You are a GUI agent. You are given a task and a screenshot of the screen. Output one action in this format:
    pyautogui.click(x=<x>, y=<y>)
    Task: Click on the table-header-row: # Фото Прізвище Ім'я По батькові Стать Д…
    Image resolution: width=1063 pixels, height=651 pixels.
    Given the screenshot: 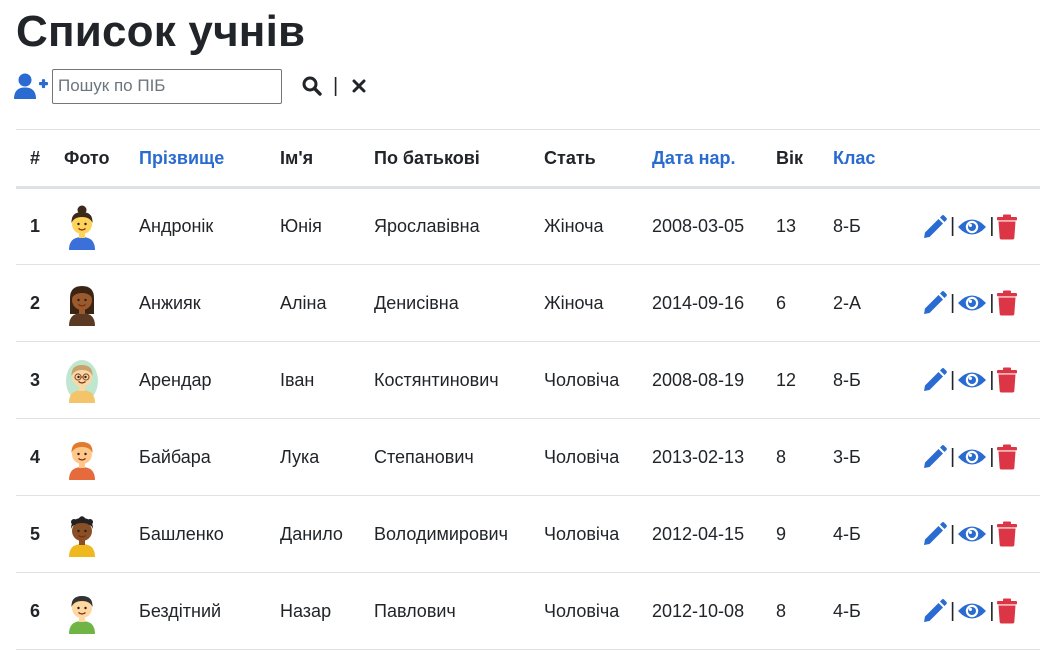 What is the action you would take?
    pyautogui.click(x=528, y=158)
    